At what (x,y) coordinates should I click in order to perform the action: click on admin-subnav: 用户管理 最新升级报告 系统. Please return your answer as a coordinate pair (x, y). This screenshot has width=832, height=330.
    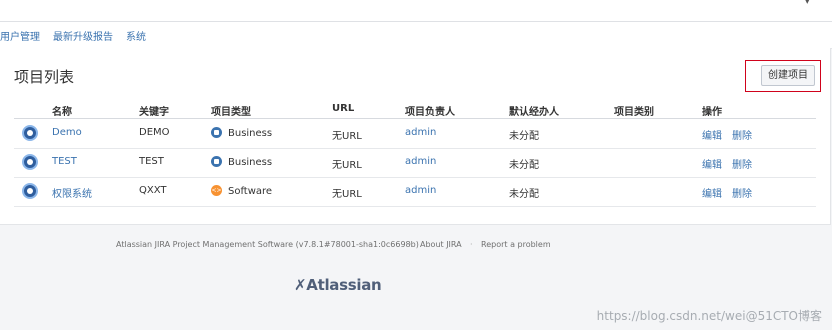
    Looking at the image, I should click on (416, 35).